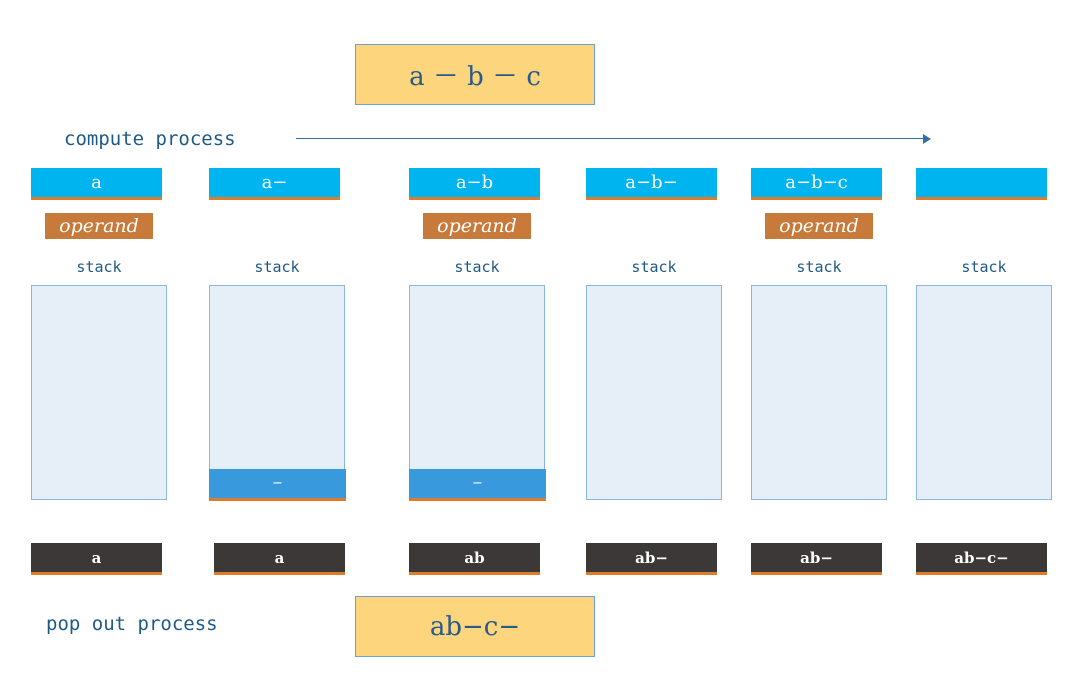  Describe the element at coordinates (99, 267) in the screenshot. I see `stack-label-1: stack` at that location.